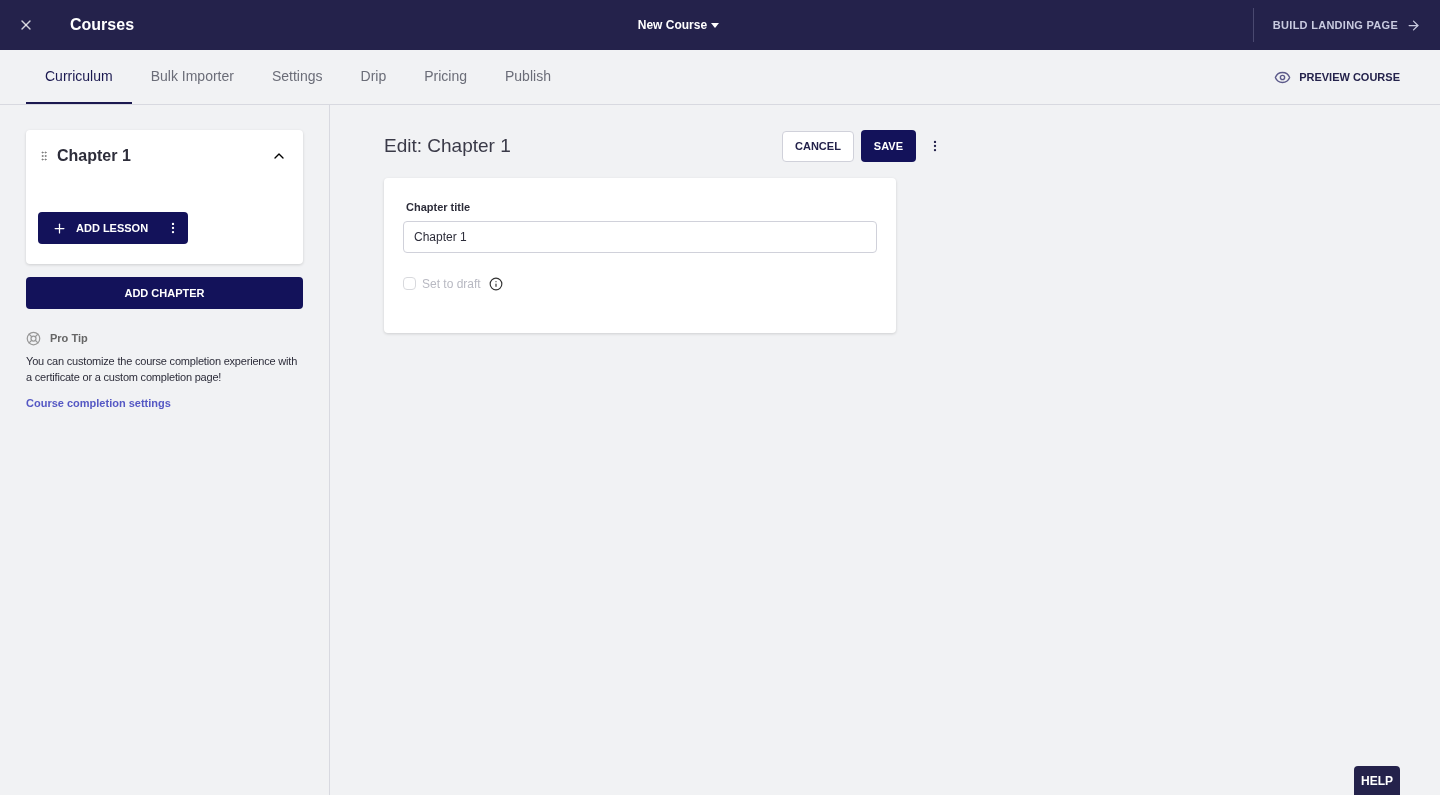 This screenshot has width=1440, height=795. What do you see at coordinates (1346, 25) in the screenshot?
I see `build-landing-page-link: BUILD LANDING PAGE` at bounding box center [1346, 25].